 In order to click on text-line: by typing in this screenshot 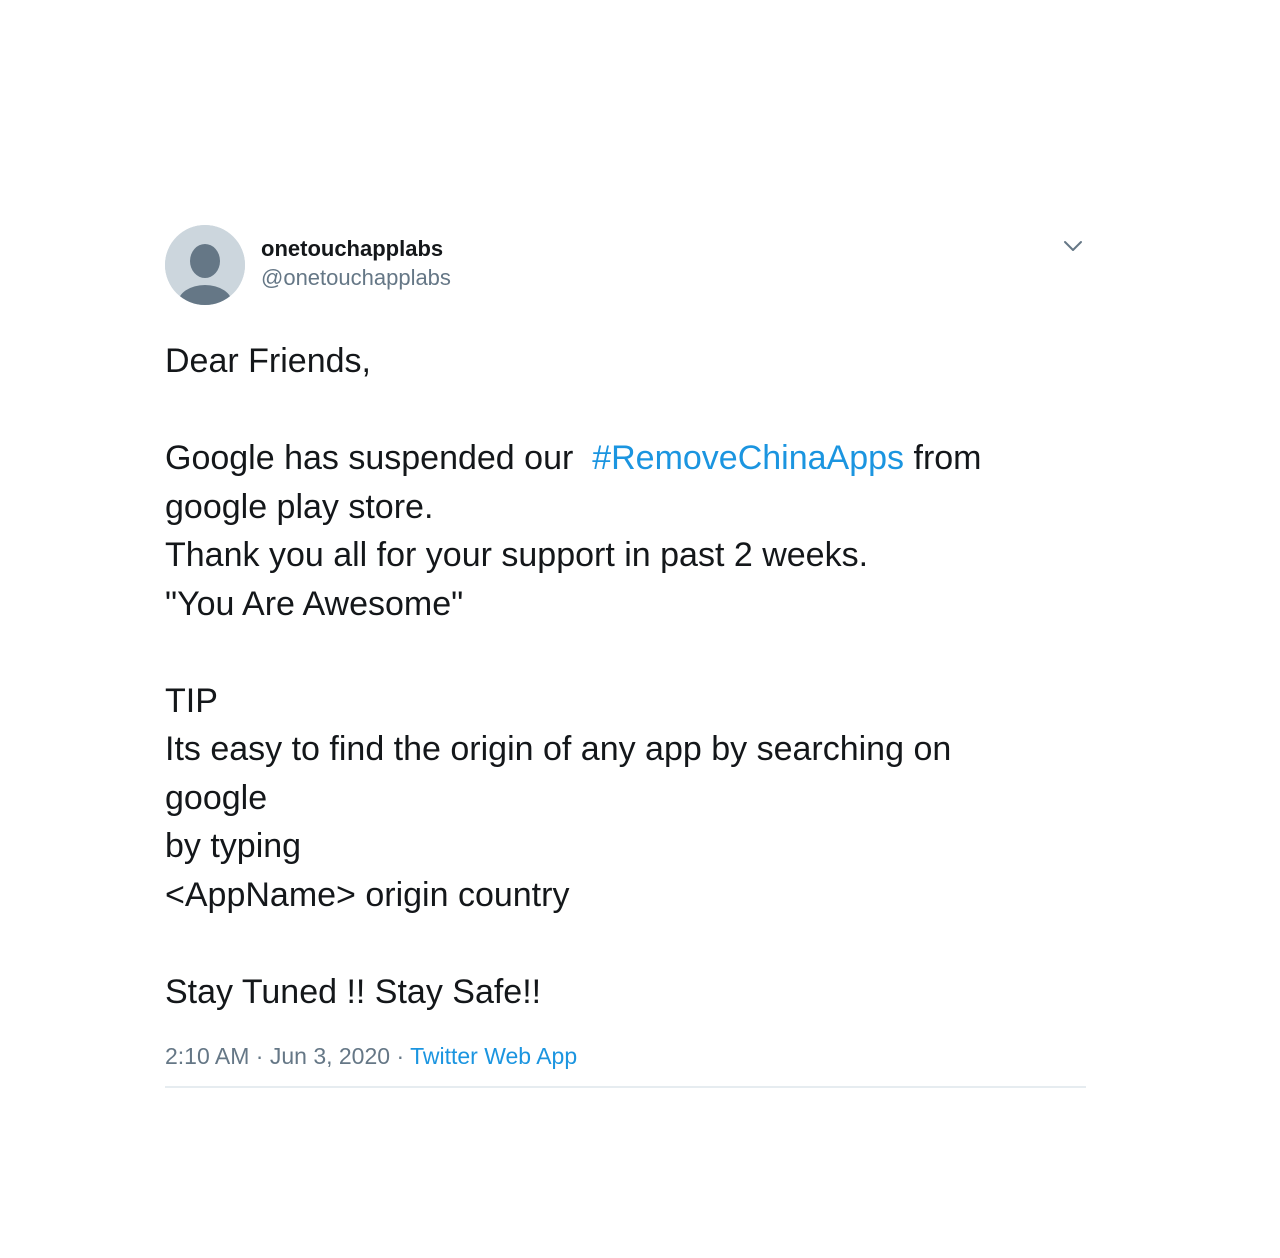, I will do `click(233, 846)`.